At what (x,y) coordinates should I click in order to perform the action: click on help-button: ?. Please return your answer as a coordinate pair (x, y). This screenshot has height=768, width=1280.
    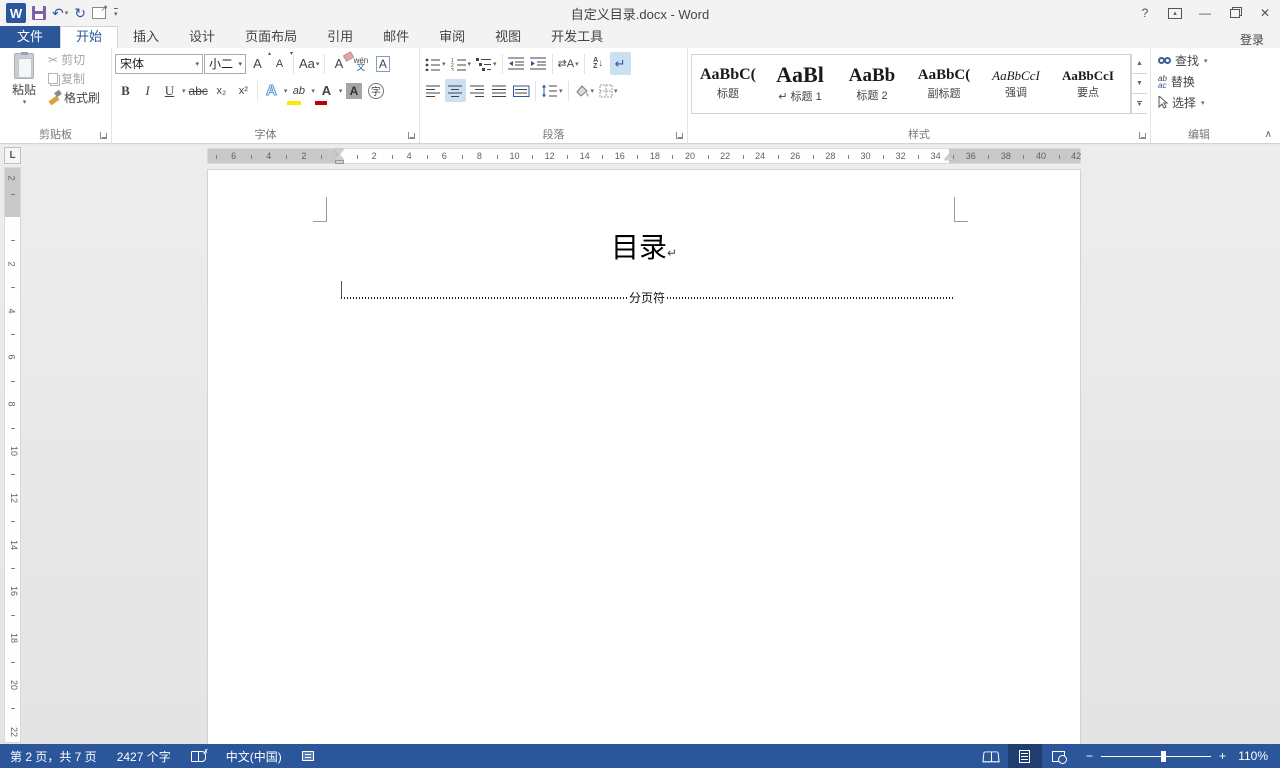
    Looking at the image, I should click on (1145, 13).